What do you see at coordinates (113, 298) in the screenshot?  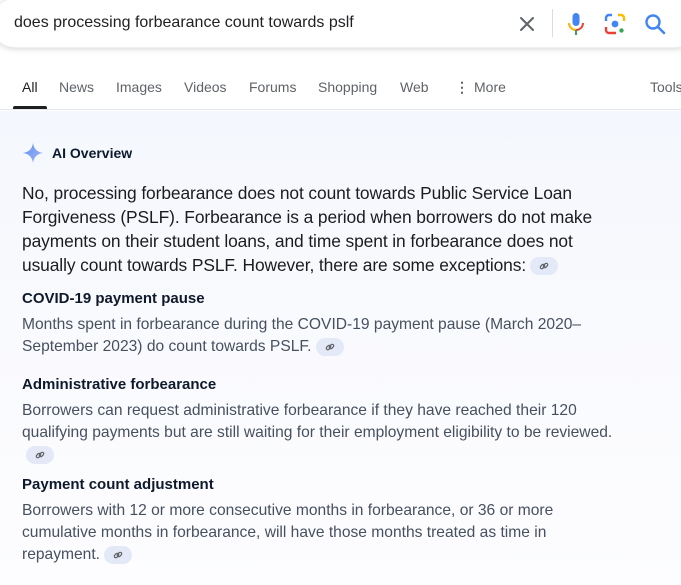 I see `section-title: COVID-19 payment pause` at bounding box center [113, 298].